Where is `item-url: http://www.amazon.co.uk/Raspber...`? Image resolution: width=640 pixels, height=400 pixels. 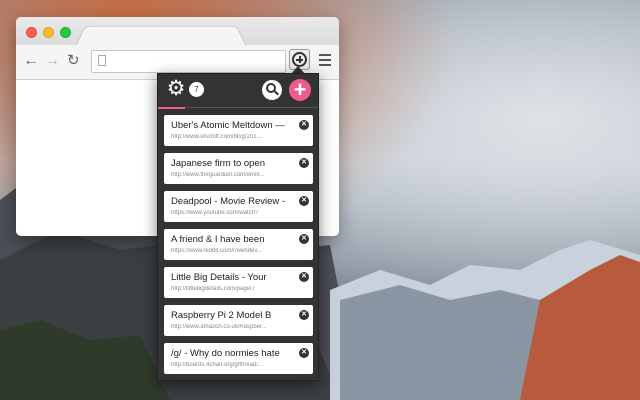
item-url: http://www.amazon.co.uk/Raspber... is located at coordinates (219, 327).